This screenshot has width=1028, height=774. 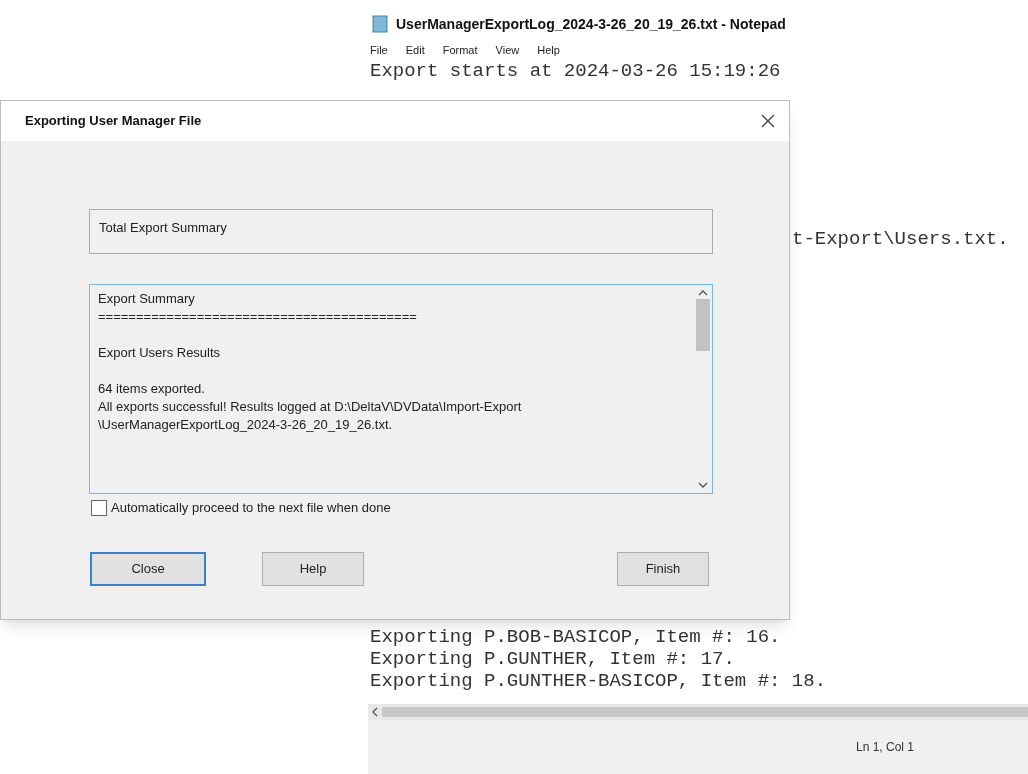 What do you see at coordinates (552, 659) in the screenshot?
I see `text-line: Exporting P.GUNTHER, Item #: 17.` at bounding box center [552, 659].